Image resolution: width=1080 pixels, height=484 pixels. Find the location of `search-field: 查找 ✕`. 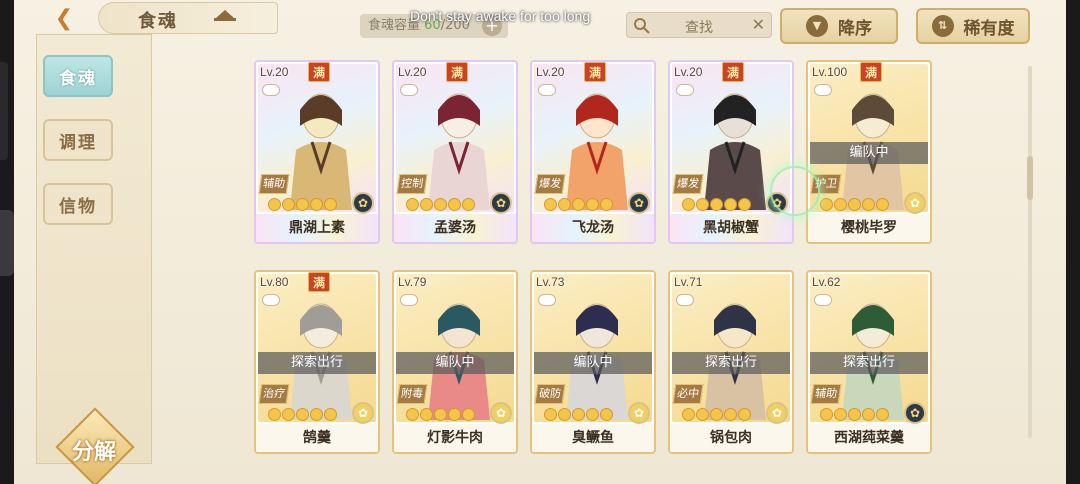

search-field: 查找 ✕ is located at coordinates (699, 25).